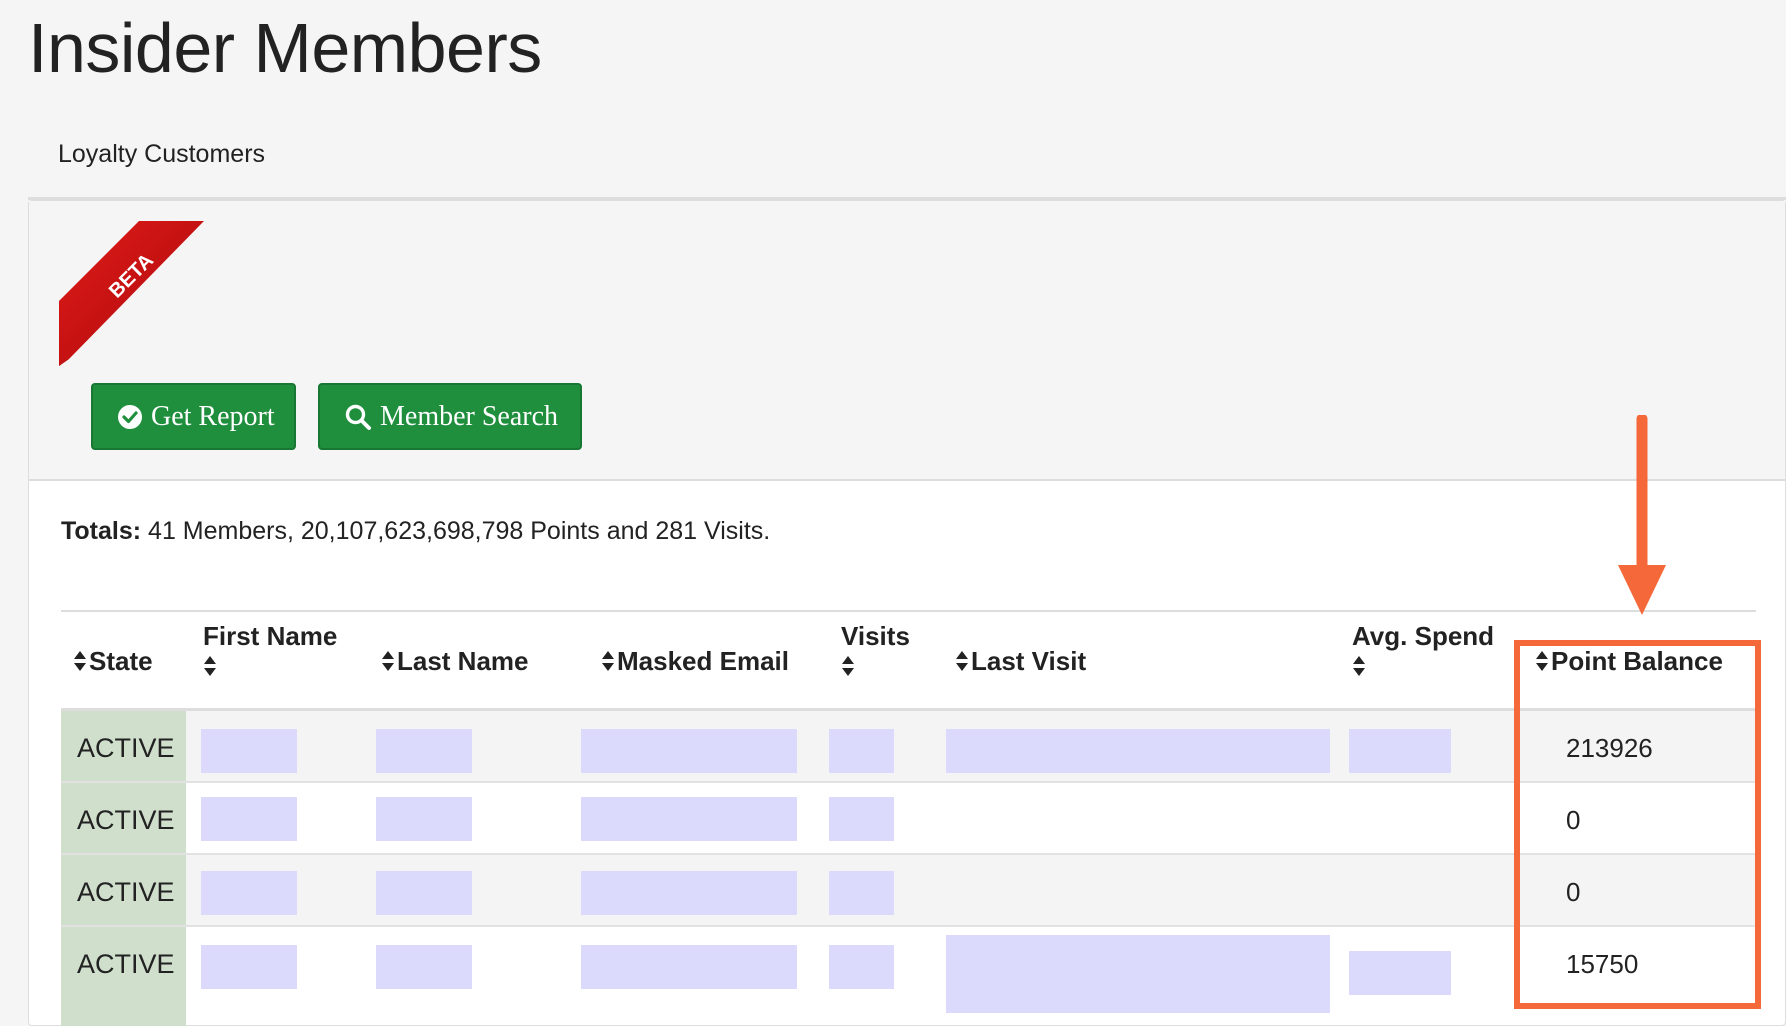  I want to click on down-arrow-annotation, so click(1642, 515).